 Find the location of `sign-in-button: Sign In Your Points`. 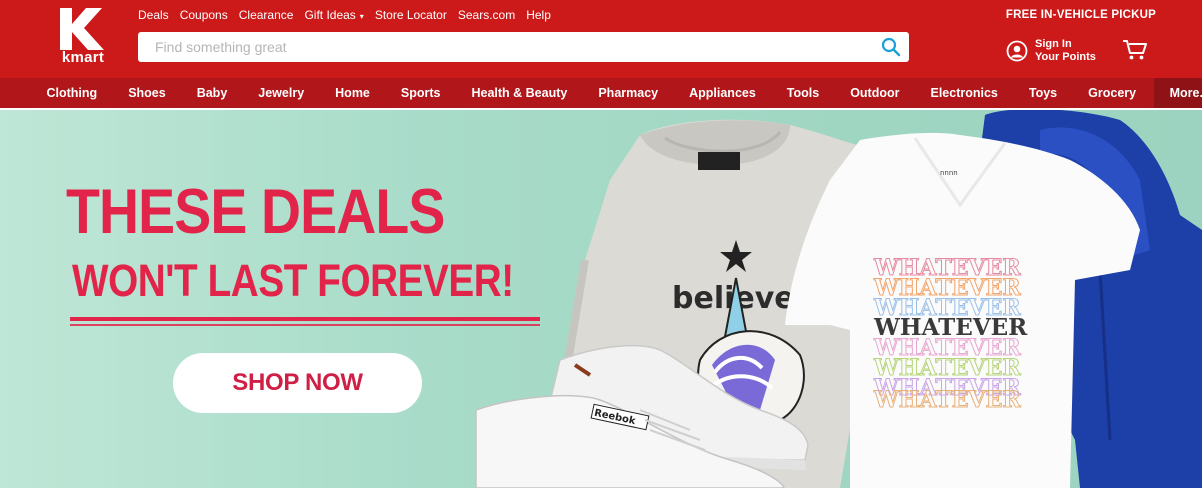

sign-in-button: Sign In Your Points is located at coordinates (1051, 51).